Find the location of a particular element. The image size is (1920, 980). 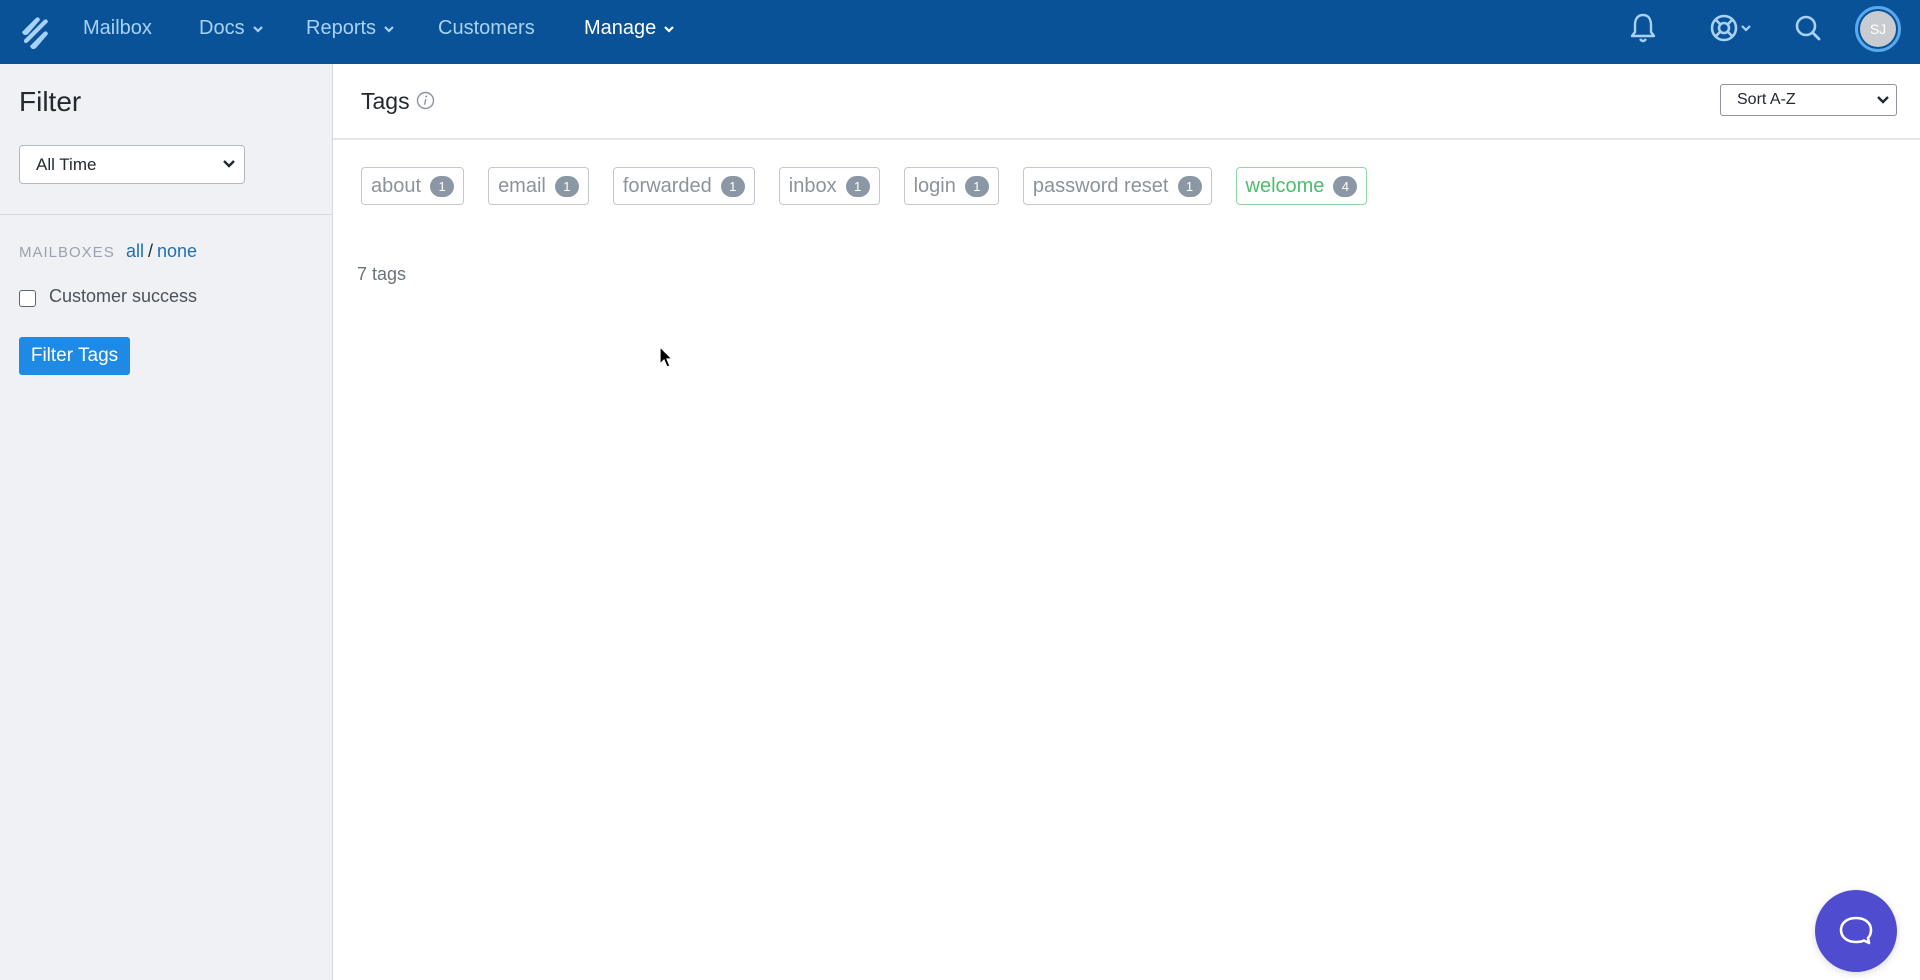

filter-tags-button: Filter Tags is located at coordinates (74, 356).